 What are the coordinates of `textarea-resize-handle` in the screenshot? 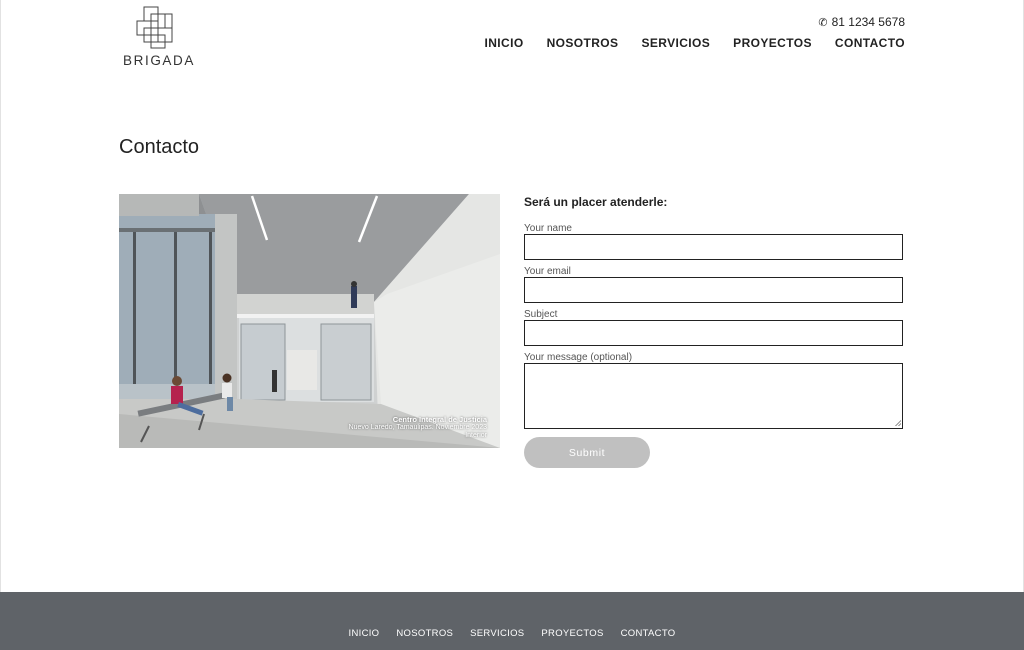 It's located at (898, 423).